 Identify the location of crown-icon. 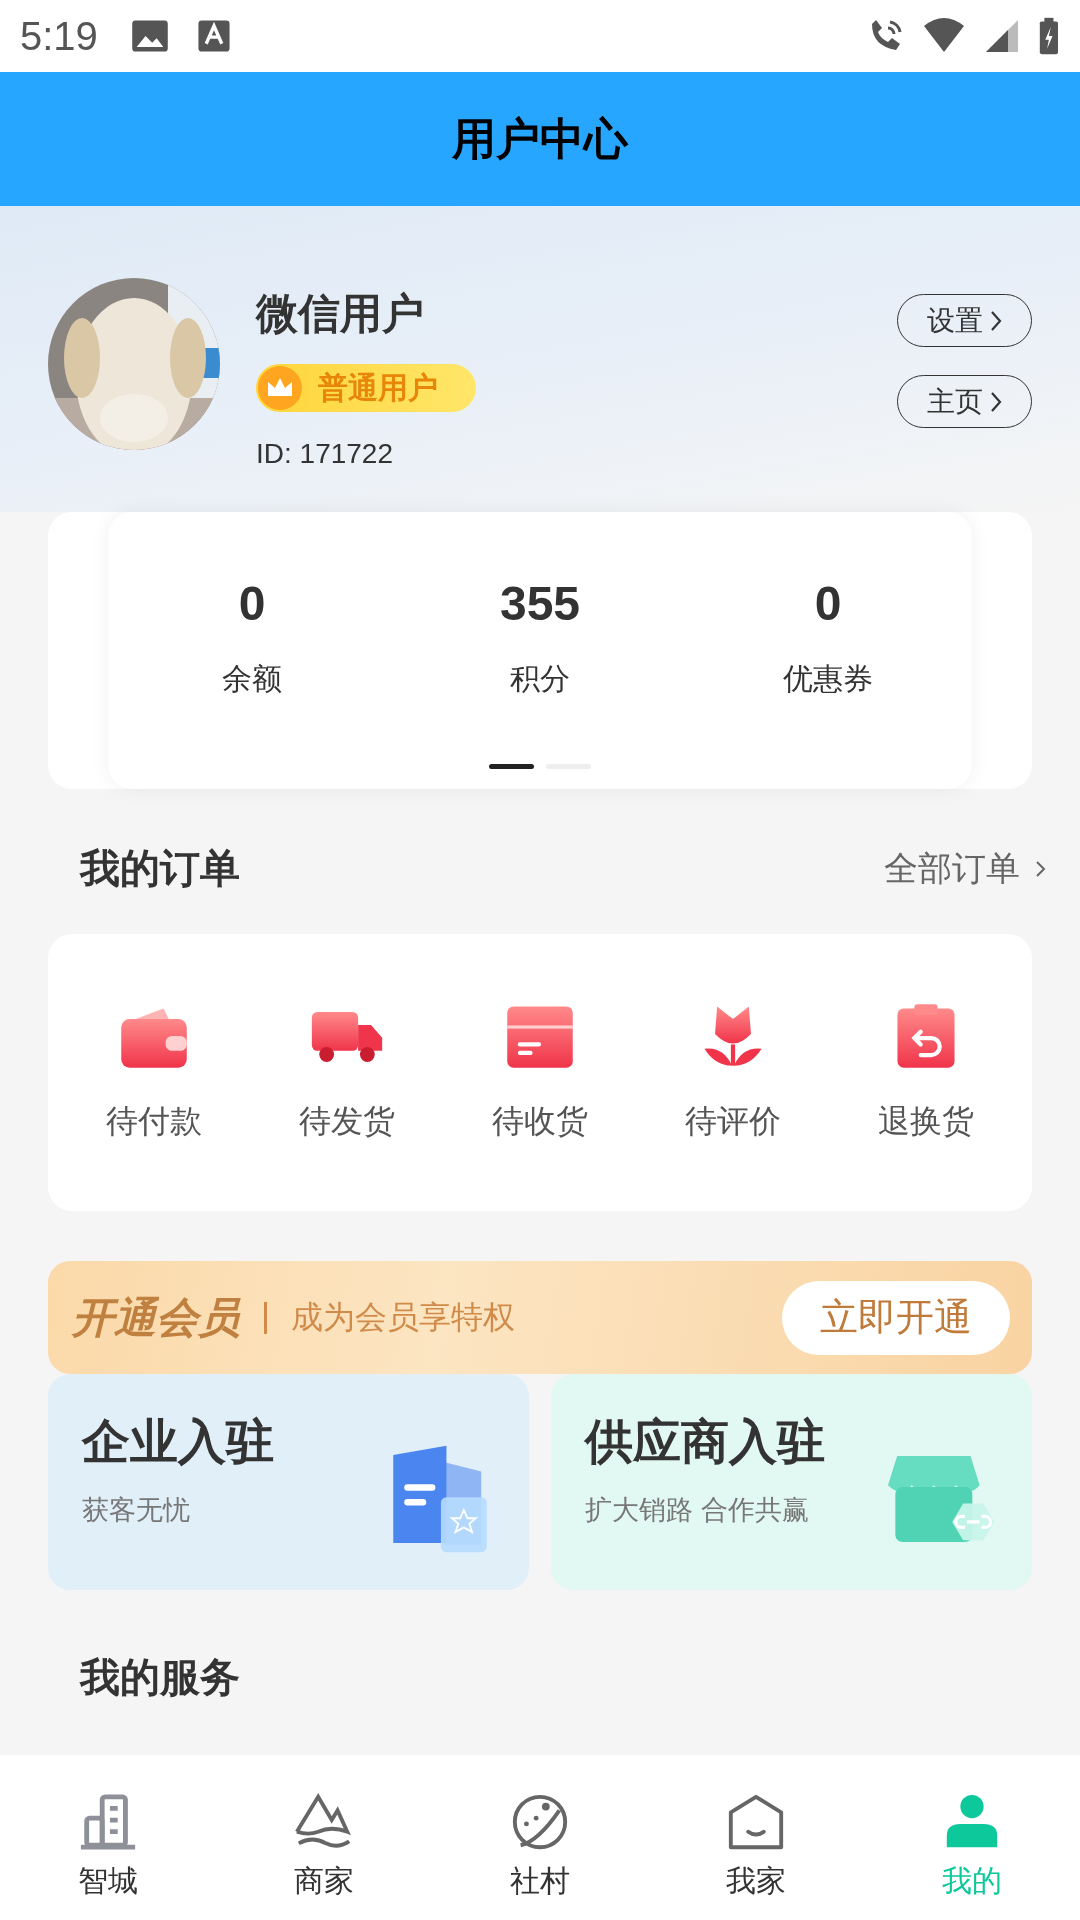
(280, 388).